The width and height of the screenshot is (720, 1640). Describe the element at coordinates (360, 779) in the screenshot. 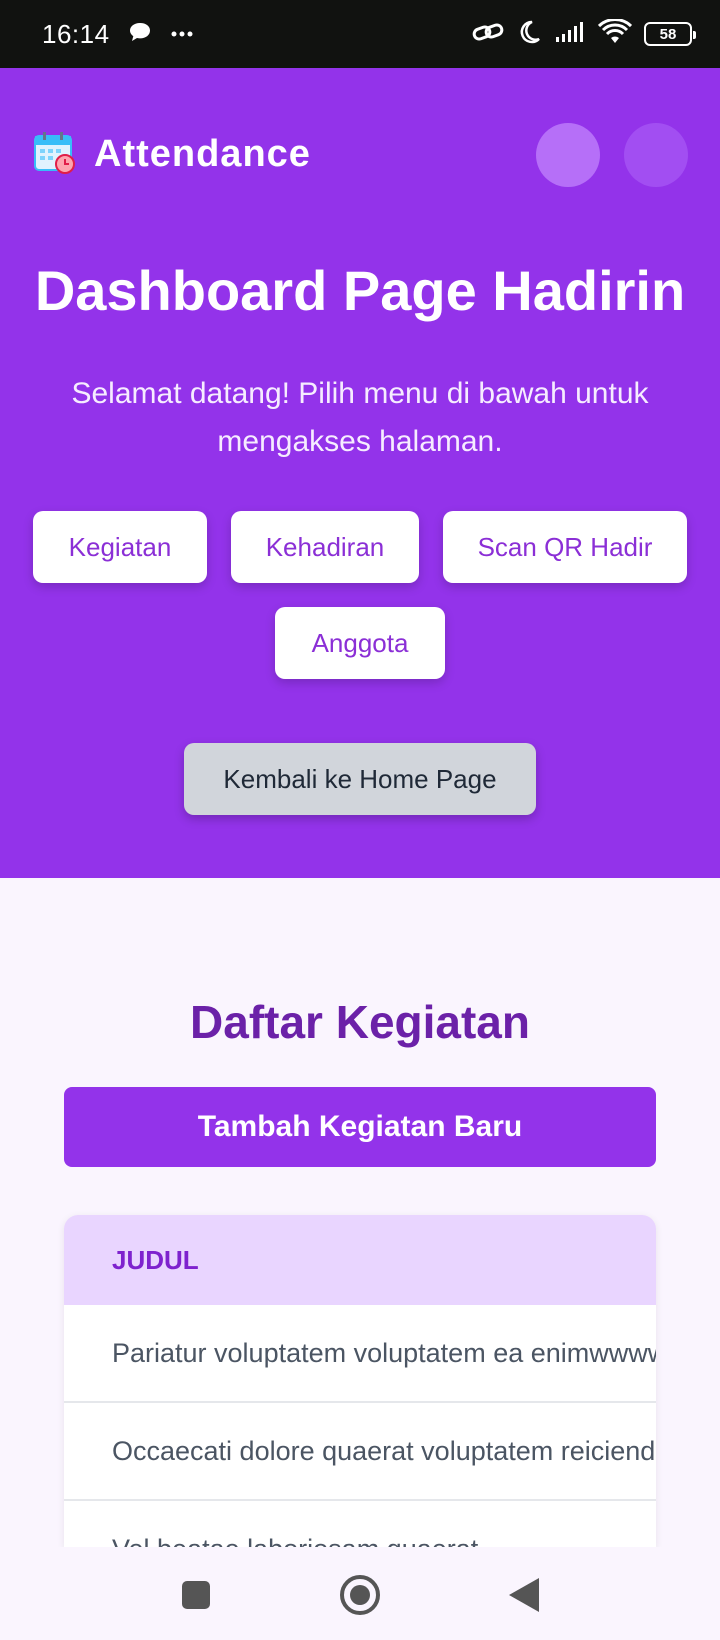

I see `back-home-button: Kembali ke Home Page` at that location.